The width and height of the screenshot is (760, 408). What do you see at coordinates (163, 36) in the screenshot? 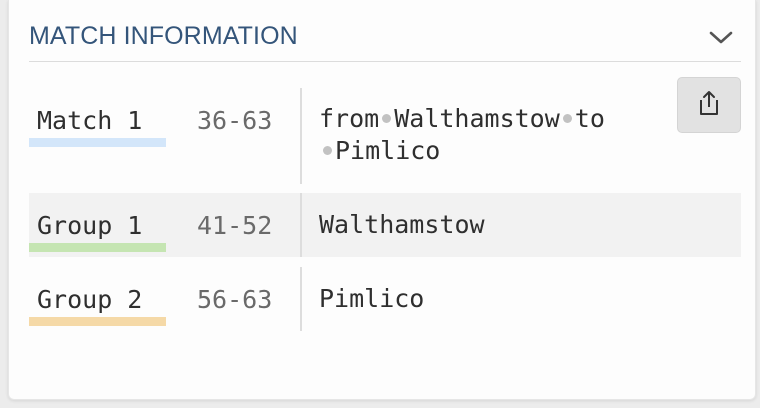
I see `panel-title: MATCH INFORMATION` at bounding box center [163, 36].